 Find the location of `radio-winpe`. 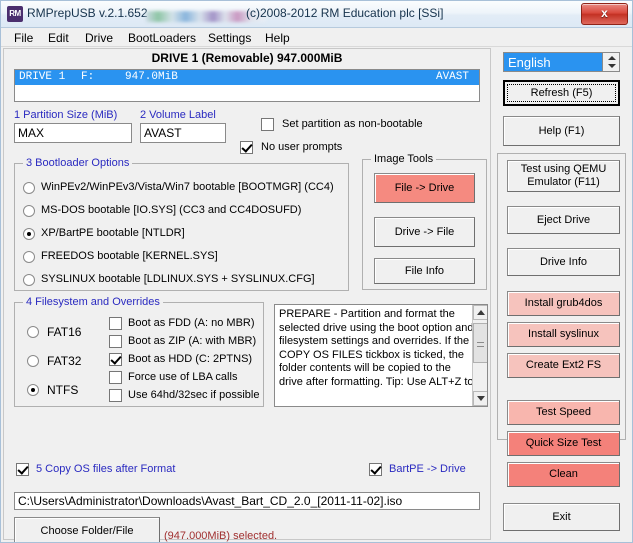

radio-winpe is located at coordinates (29, 188).